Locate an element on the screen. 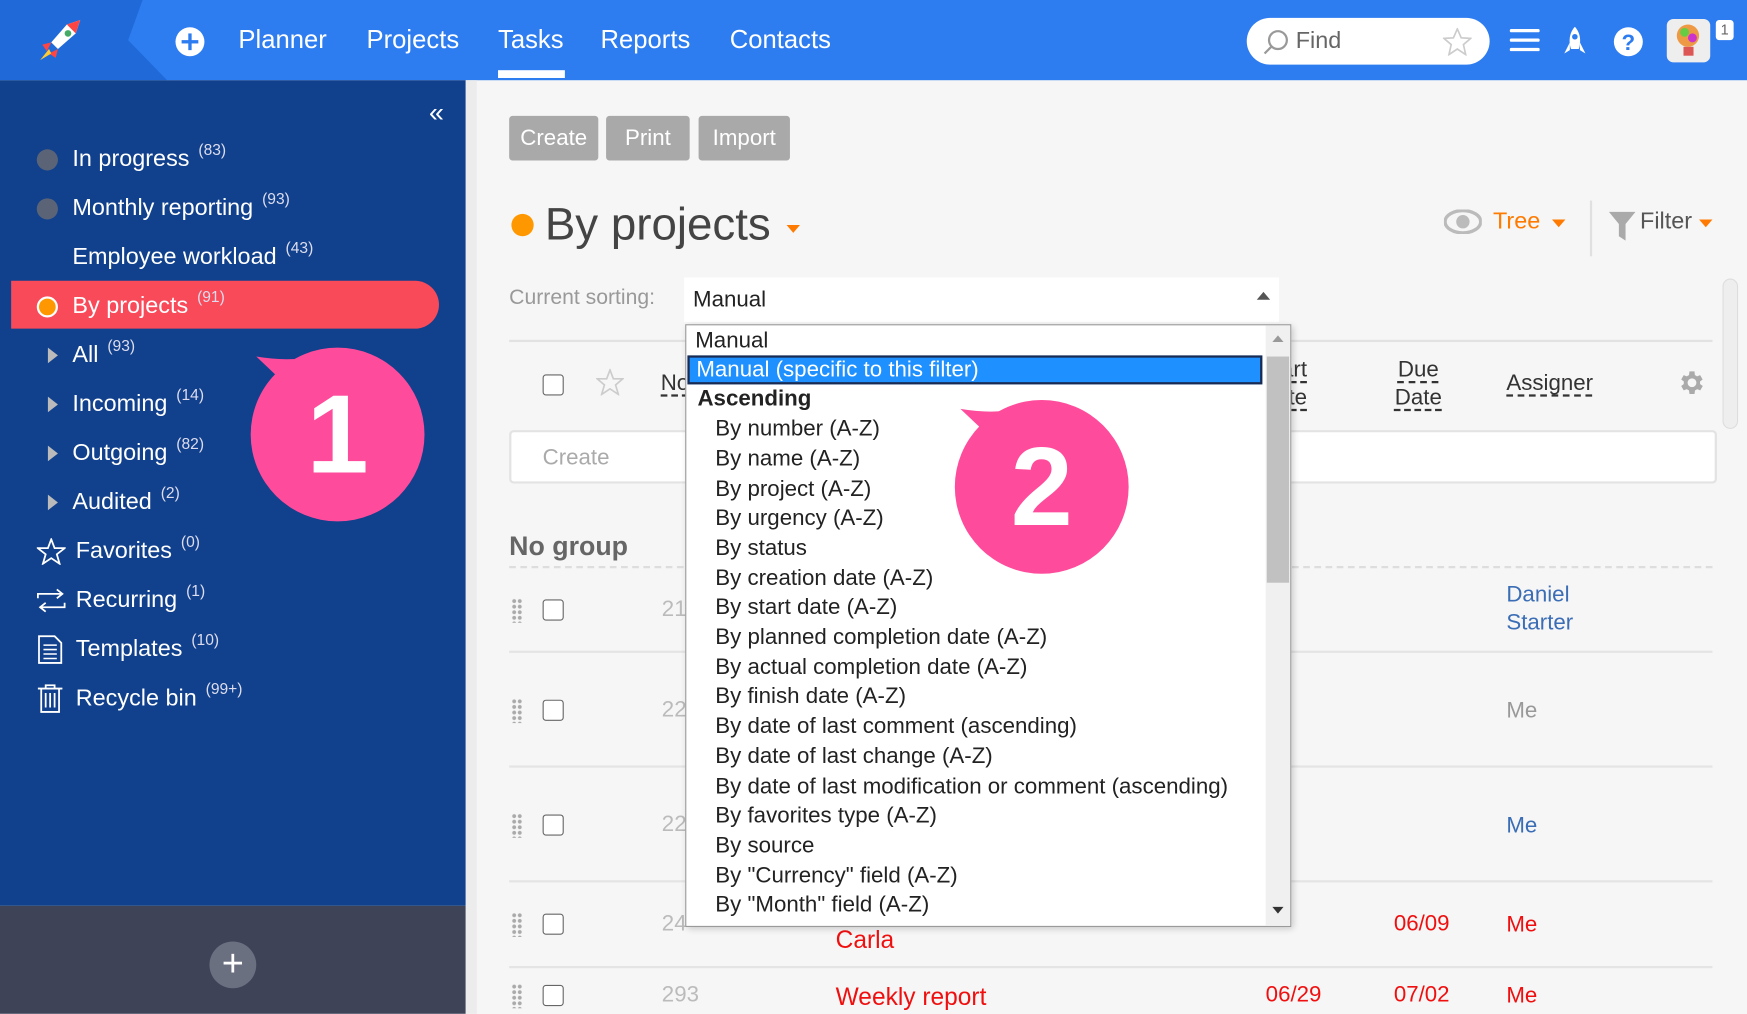 Image resolution: width=1747 pixels, height=1014 pixels. template-icon is located at coordinates (50, 649).